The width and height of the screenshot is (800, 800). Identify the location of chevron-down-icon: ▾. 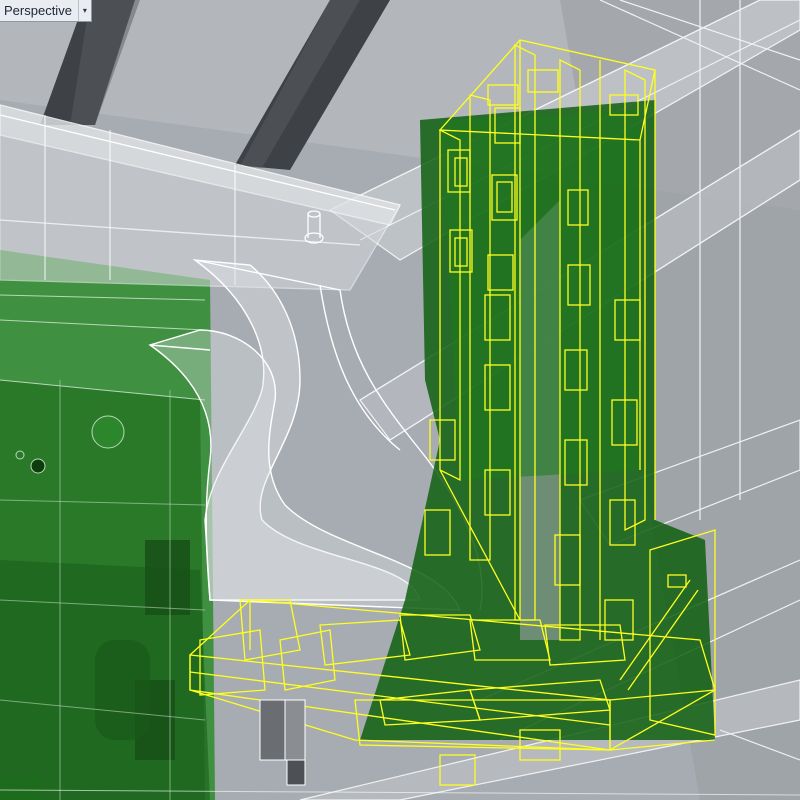
(84, 10).